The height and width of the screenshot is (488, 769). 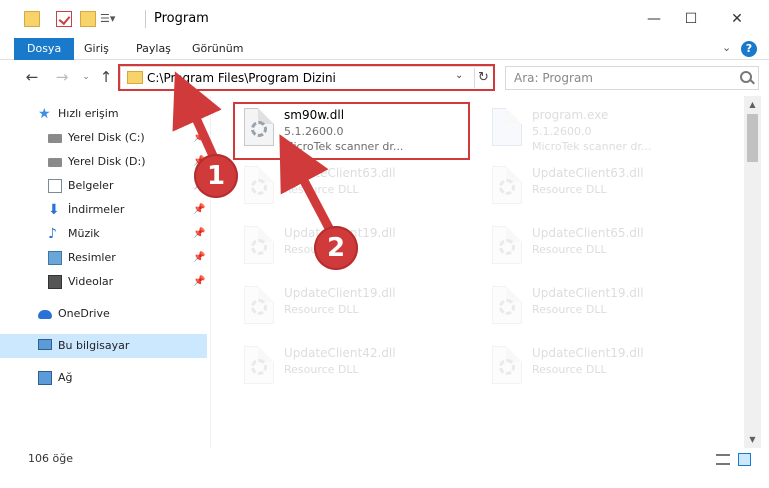 What do you see at coordinates (86, 77) in the screenshot?
I see `recent-locations-icon: ⌄` at bounding box center [86, 77].